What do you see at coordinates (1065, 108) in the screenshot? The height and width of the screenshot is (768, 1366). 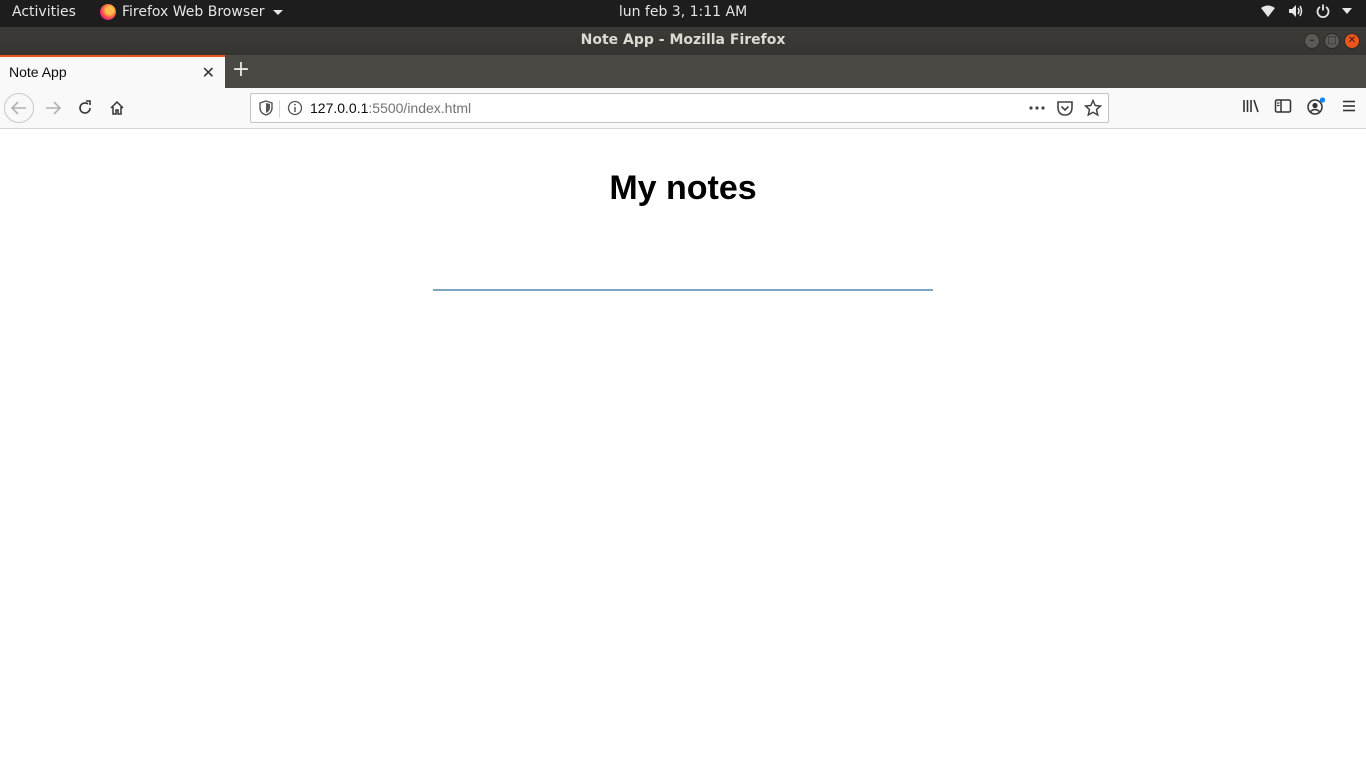 I see `pocket-icon` at bounding box center [1065, 108].